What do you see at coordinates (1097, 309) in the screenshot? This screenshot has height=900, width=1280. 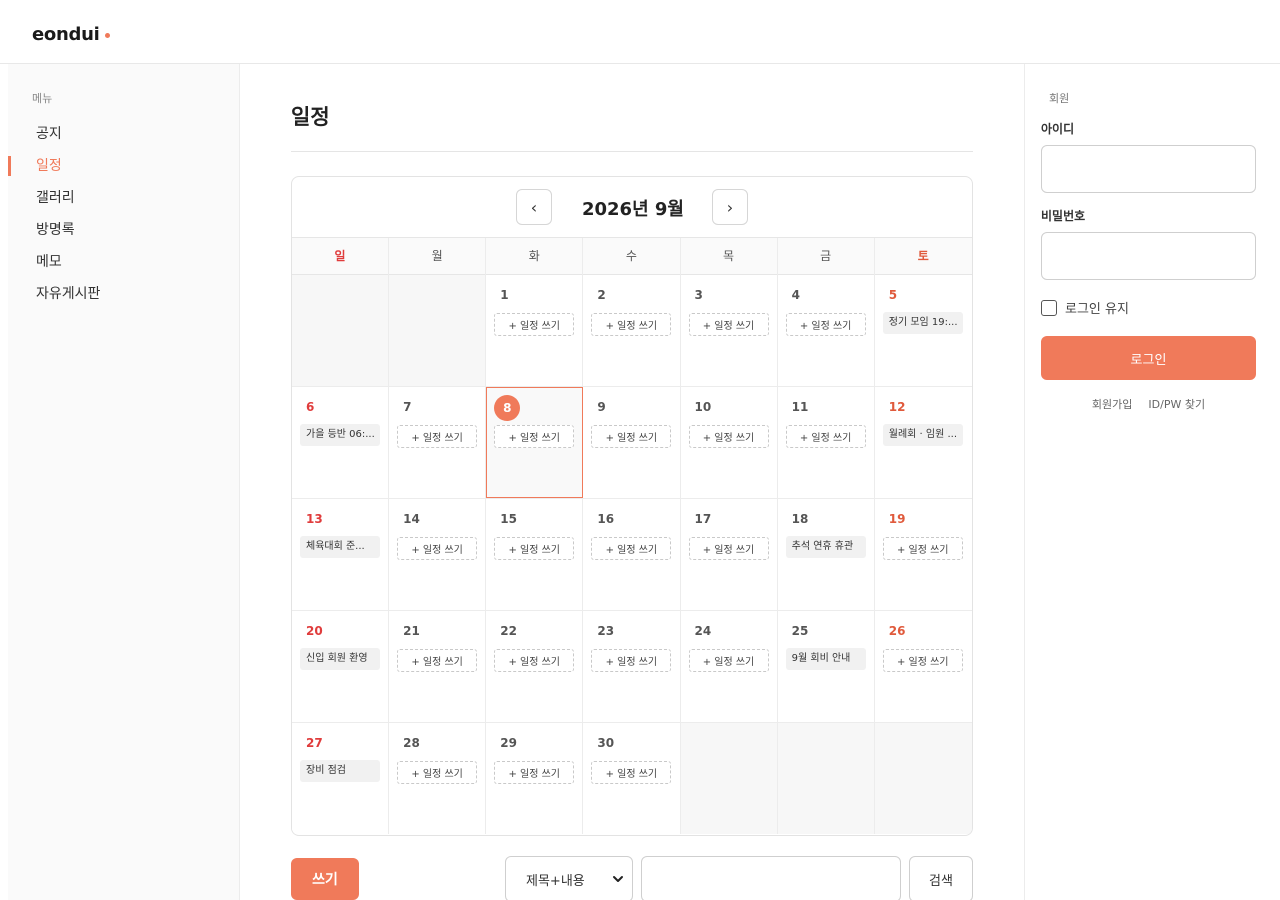 I see `remember-login-label: 로그인 유지` at bounding box center [1097, 309].